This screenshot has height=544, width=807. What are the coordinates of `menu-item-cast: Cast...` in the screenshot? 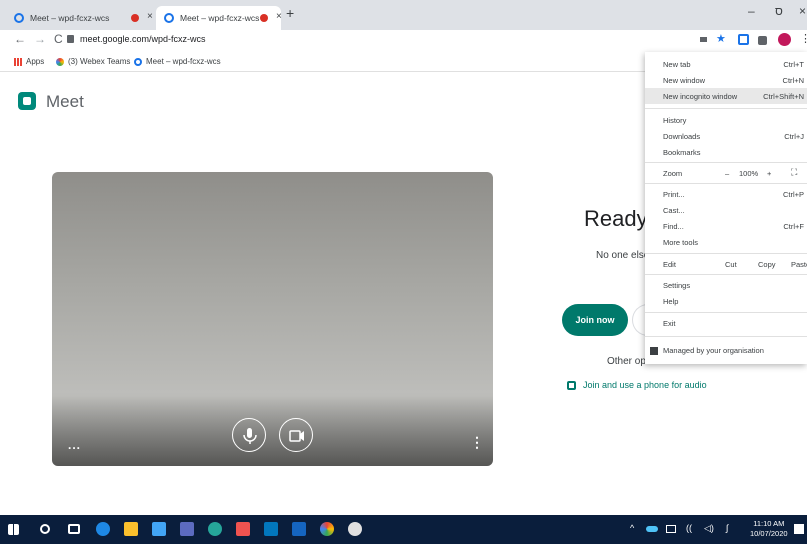 It's located at (726, 210).